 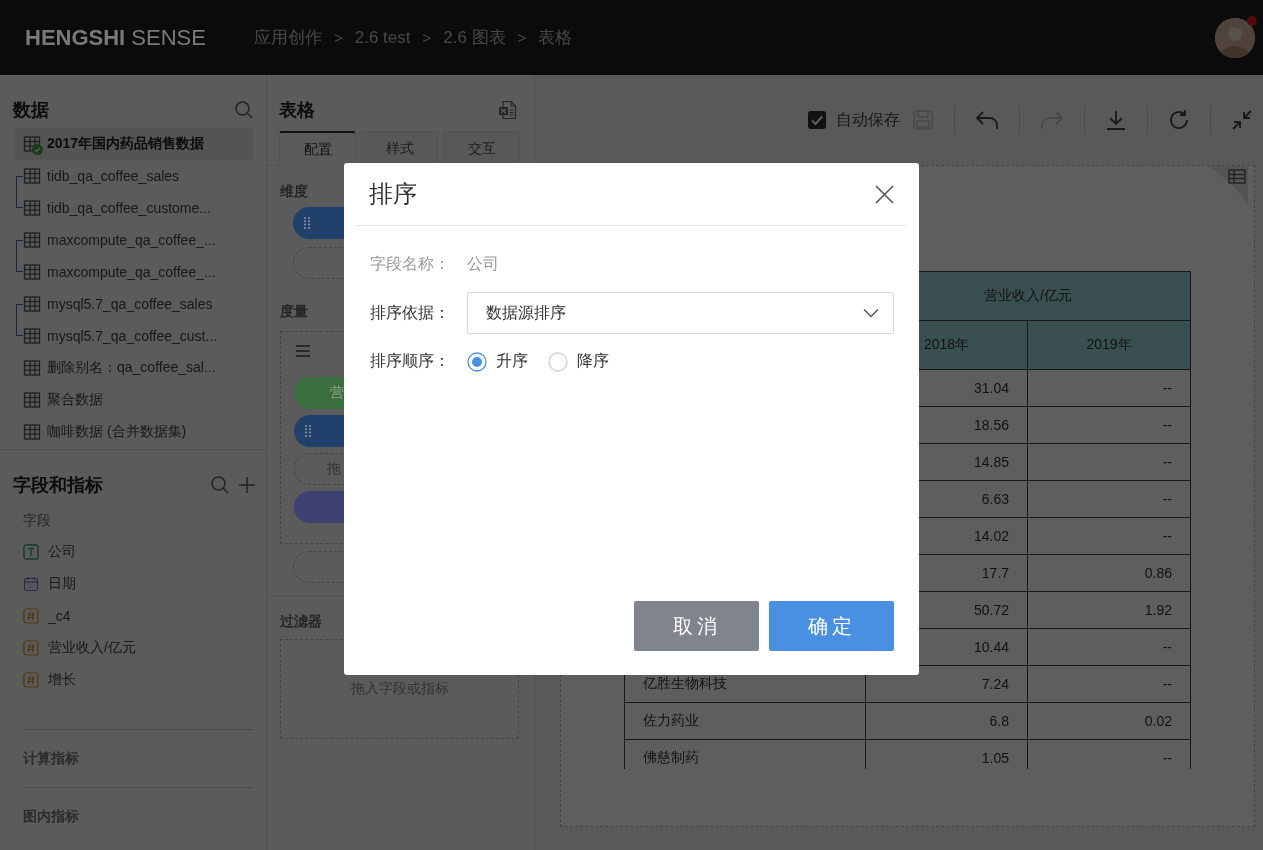 What do you see at coordinates (58, 485) in the screenshot?
I see `section-title: 字段和指标` at bounding box center [58, 485].